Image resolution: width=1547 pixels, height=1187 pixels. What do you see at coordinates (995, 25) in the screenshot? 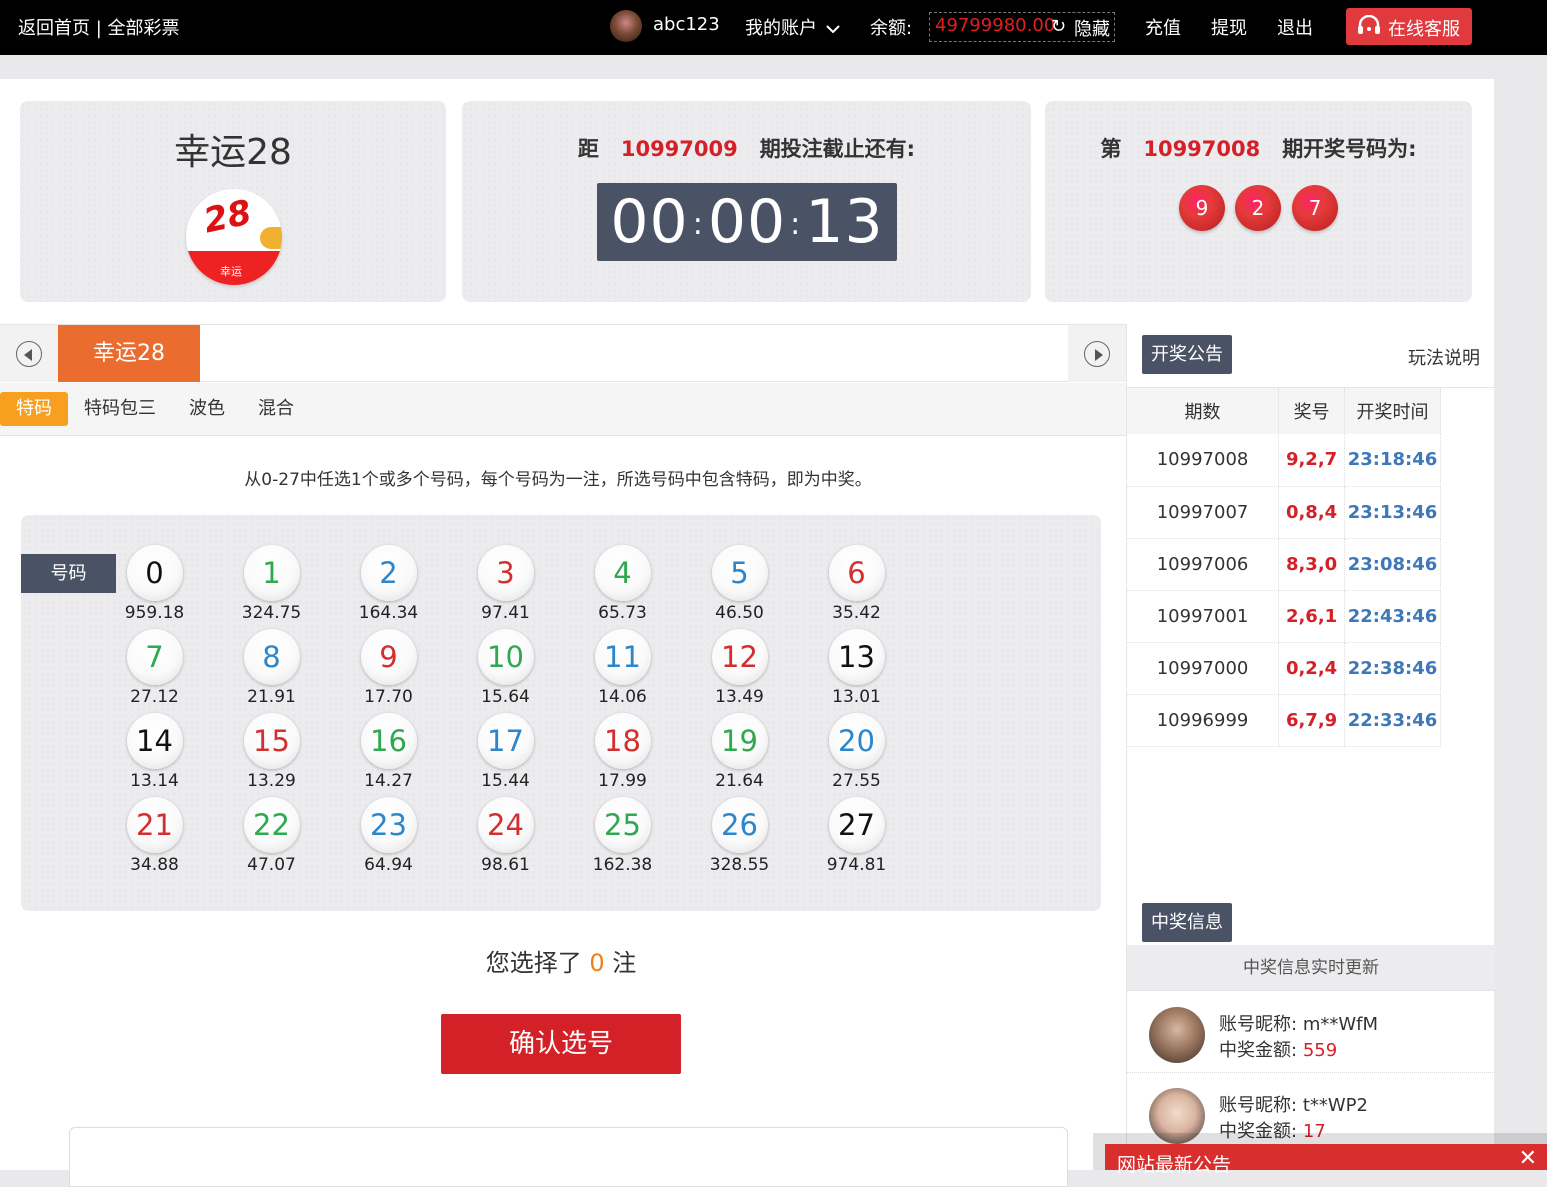
I see `balance-value: 49799980.00` at bounding box center [995, 25].